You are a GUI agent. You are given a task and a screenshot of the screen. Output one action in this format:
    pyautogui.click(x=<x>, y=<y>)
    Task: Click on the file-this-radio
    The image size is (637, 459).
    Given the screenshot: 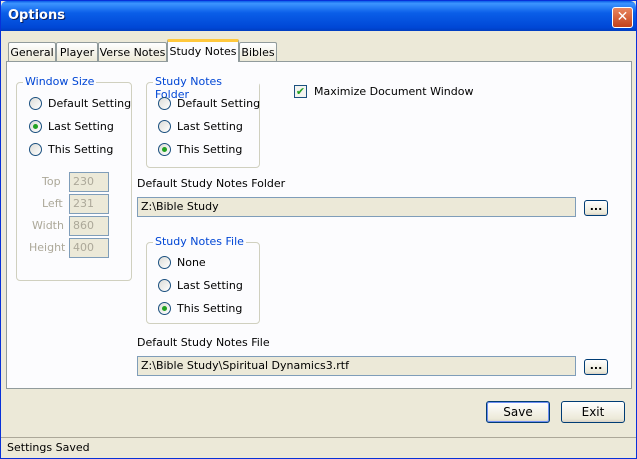 What is the action you would take?
    pyautogui.click(x=164, y=308)
    